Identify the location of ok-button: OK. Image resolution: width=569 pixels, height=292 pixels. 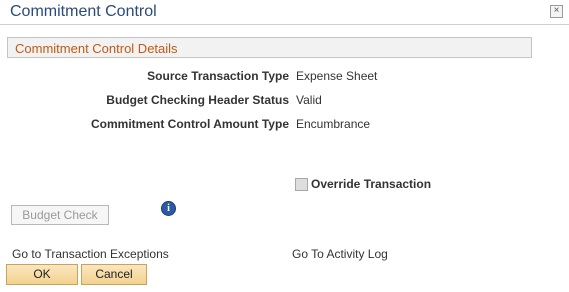
(42, 274).